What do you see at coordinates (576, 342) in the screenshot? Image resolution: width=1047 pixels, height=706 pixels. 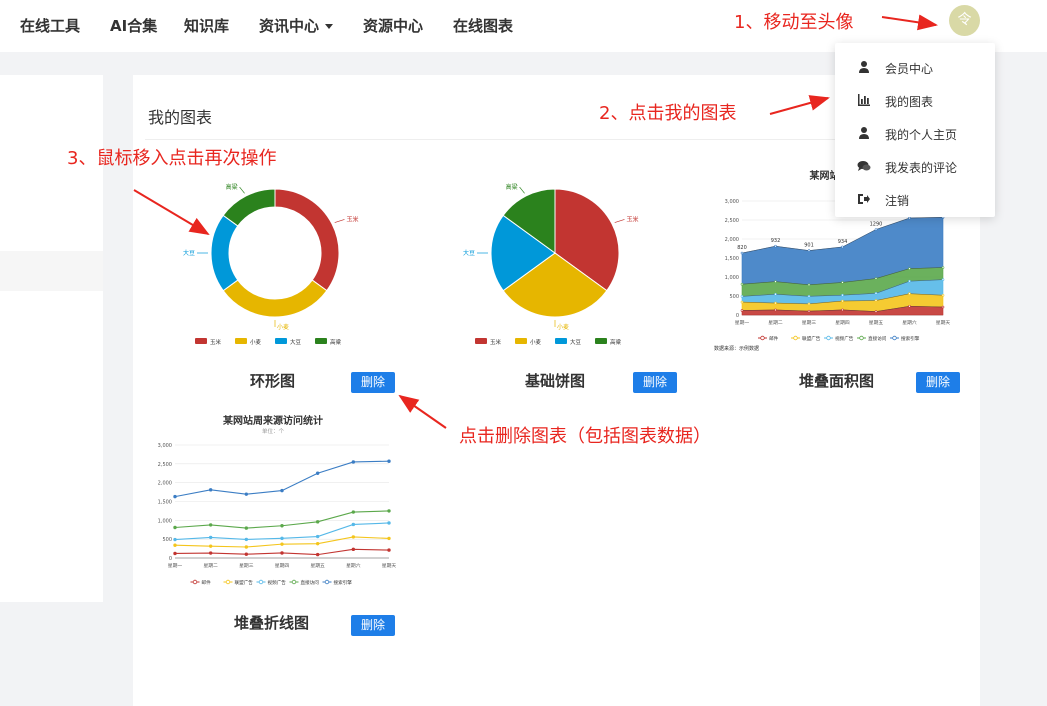 I see `legend-label: 大豆` at bounding box center [576, 342].